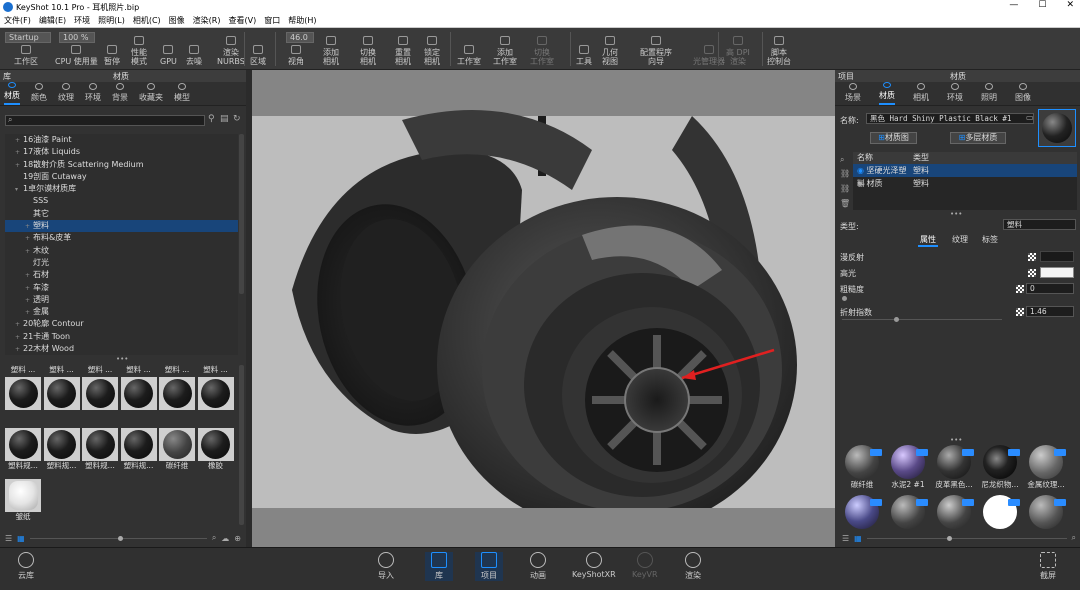  Describe the element at coordinates (489, 566) in the screenshot. I see `bottom-item-2: 项目` at that location.